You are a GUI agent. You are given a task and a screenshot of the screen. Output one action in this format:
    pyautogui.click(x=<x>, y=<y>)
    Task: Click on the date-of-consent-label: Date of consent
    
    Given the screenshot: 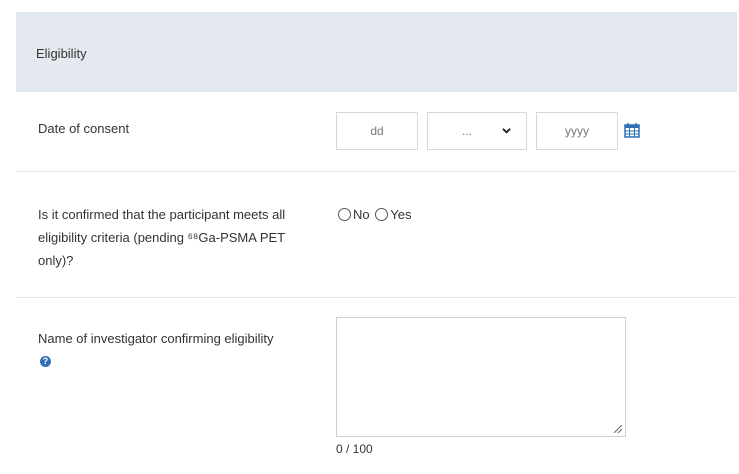 What is the action you would take?
    pyautogui.click(x=84, y=128)
    